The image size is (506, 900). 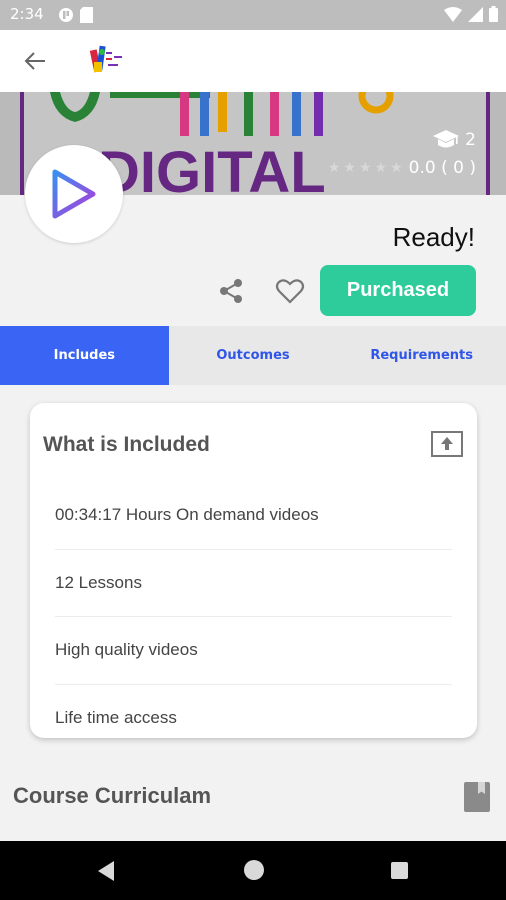 I want to click on list-item: 00:34:17 Hours On demand videos, so click(x=253, y=516).